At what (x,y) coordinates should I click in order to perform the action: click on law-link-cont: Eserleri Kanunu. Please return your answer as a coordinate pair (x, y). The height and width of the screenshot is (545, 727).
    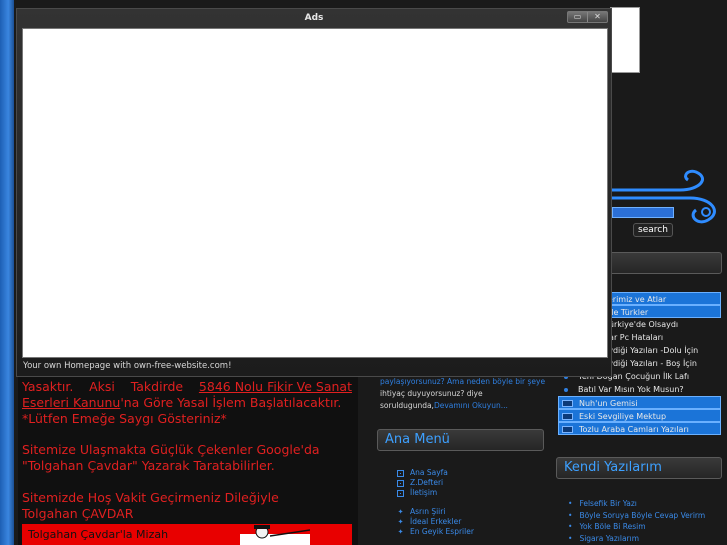
    Looking at the image, I should click on (71, 402).